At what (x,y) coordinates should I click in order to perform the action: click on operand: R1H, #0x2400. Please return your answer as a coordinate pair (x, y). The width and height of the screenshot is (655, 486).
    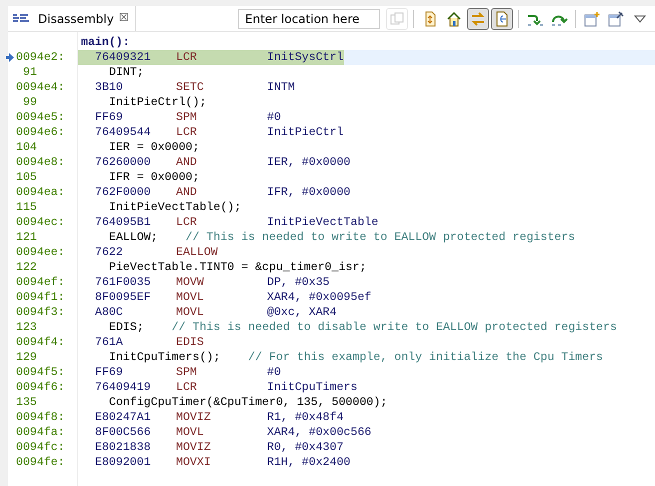
    Looking at the image, I should click on (308, 462).